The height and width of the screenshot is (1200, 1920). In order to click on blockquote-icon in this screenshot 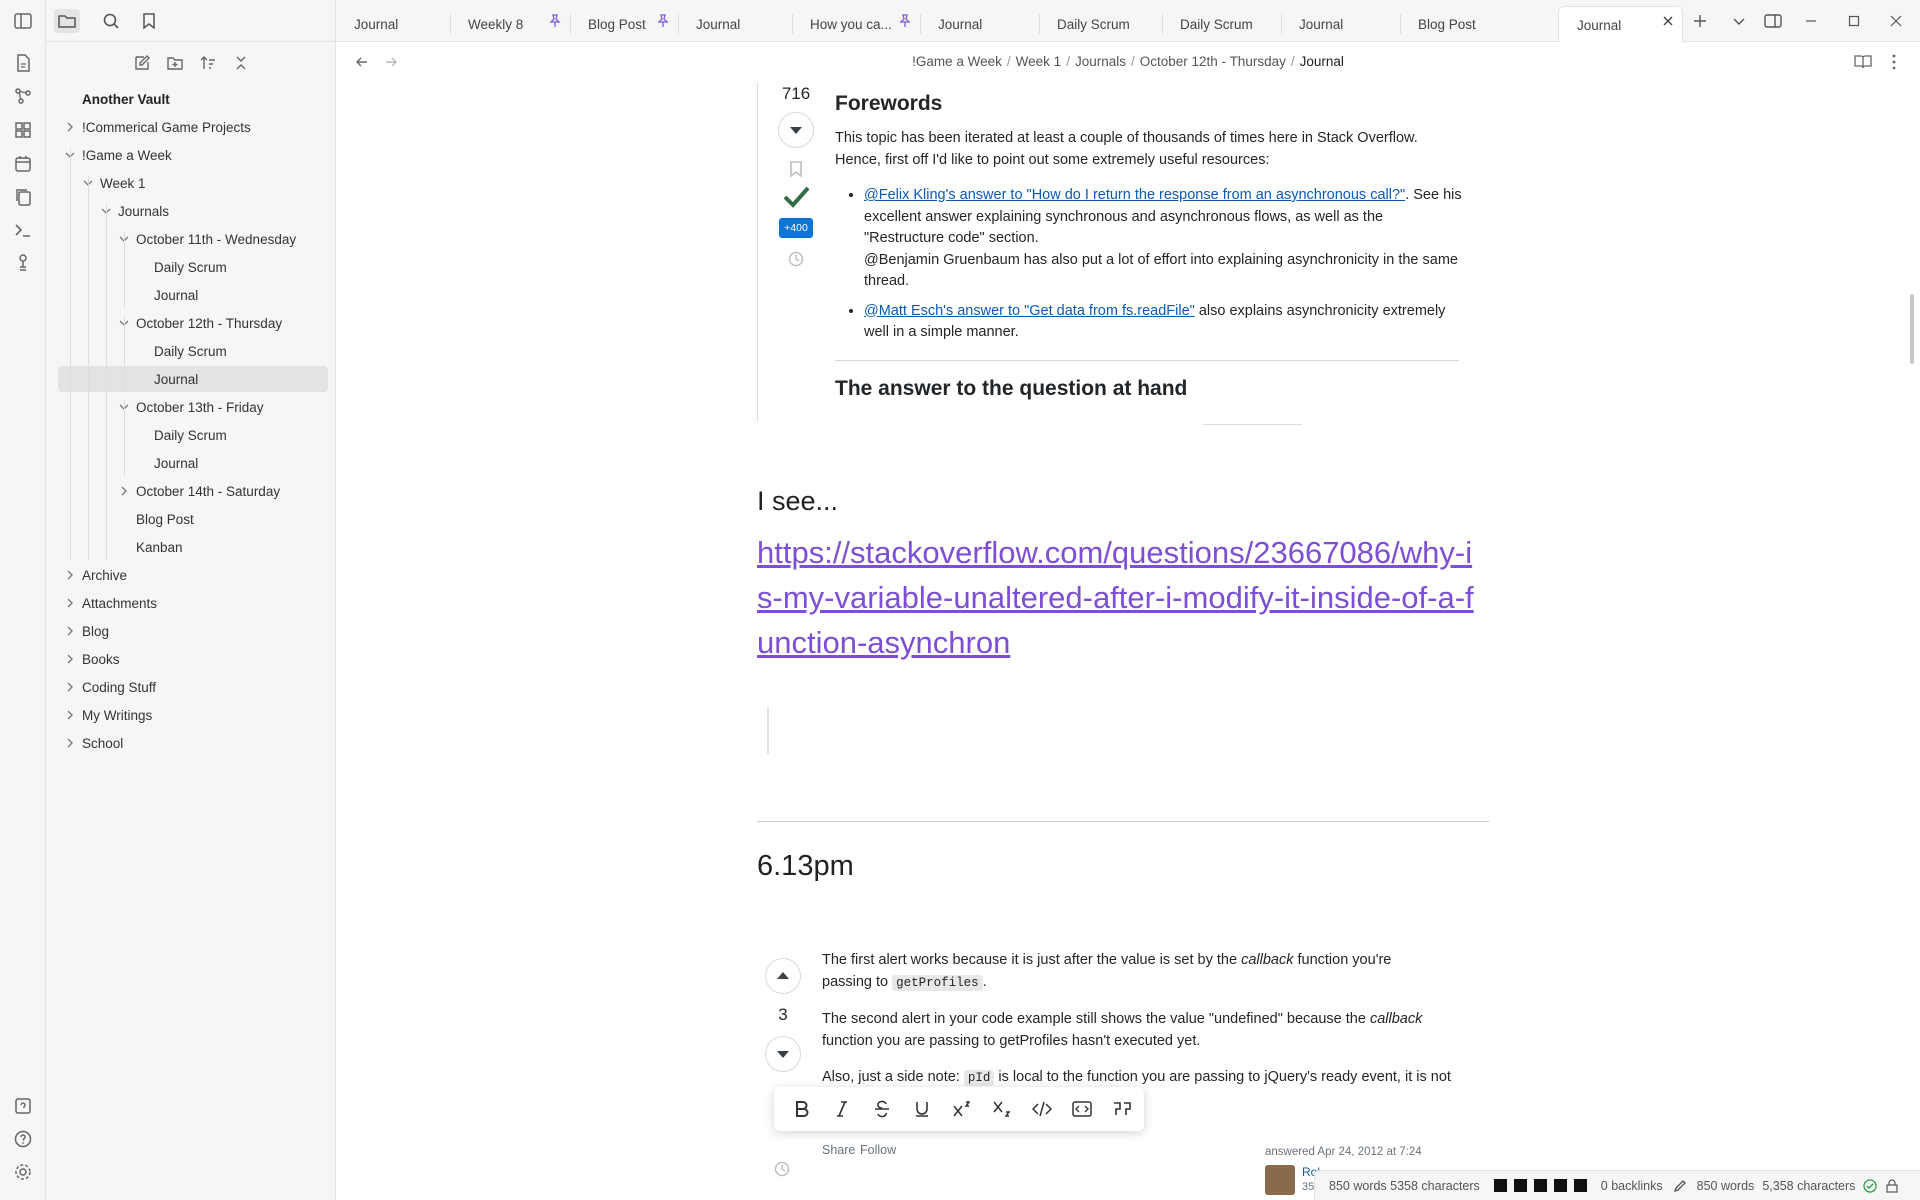, I will do `click(1122, 1109)`.